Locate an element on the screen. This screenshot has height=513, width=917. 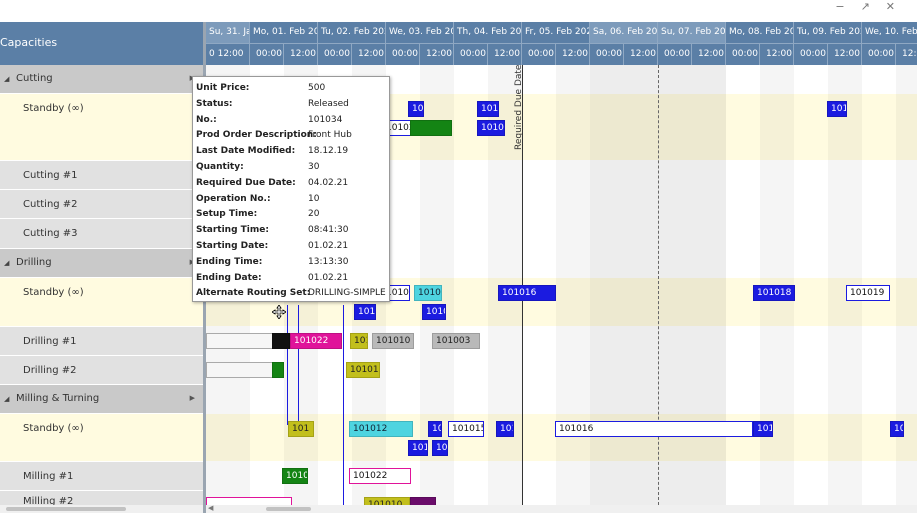
day-header: Tu, 02. Feb 2021 is located at coordinates (352, 32).